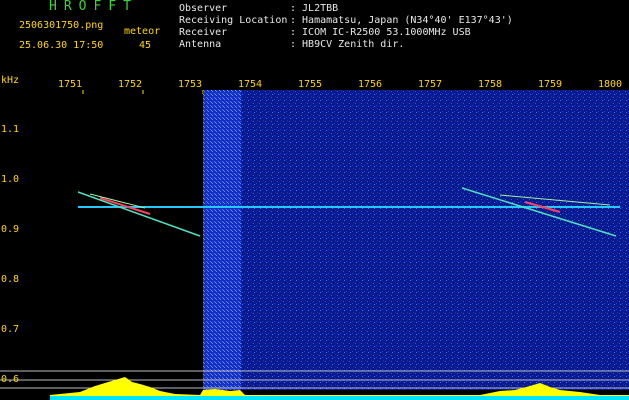 This screenshot has height=400, width=629. What do you see at coordinates (10, 179) in the screenshot?
I see `y-tick-label: 1.0` at bounding box center [10, 179].